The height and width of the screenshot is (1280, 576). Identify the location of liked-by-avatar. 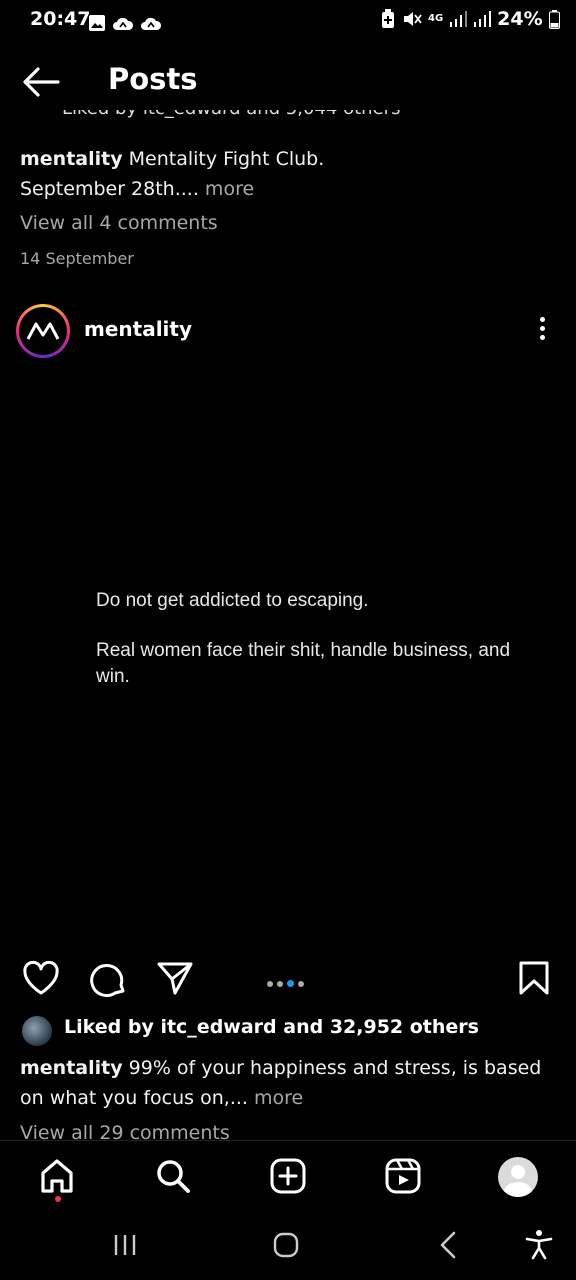
(37, 1031).